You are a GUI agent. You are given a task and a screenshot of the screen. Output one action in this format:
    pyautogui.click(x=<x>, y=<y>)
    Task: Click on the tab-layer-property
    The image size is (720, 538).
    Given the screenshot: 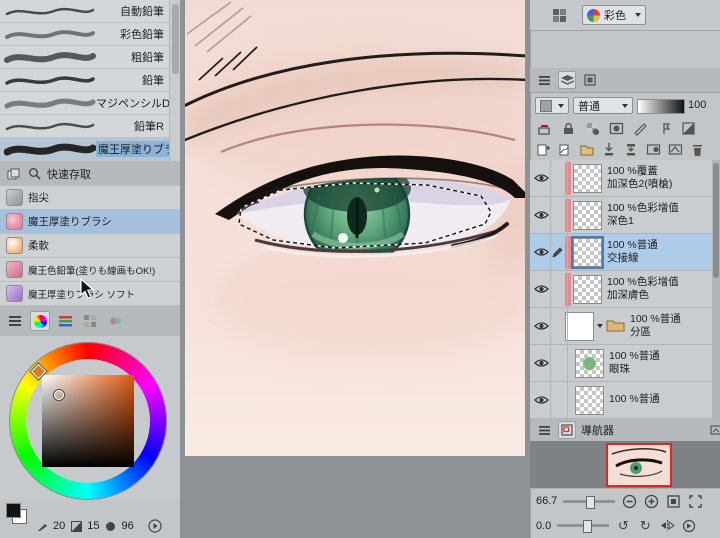 What is the action you would take?
    pyautogui.click(x=590, y=80)
    